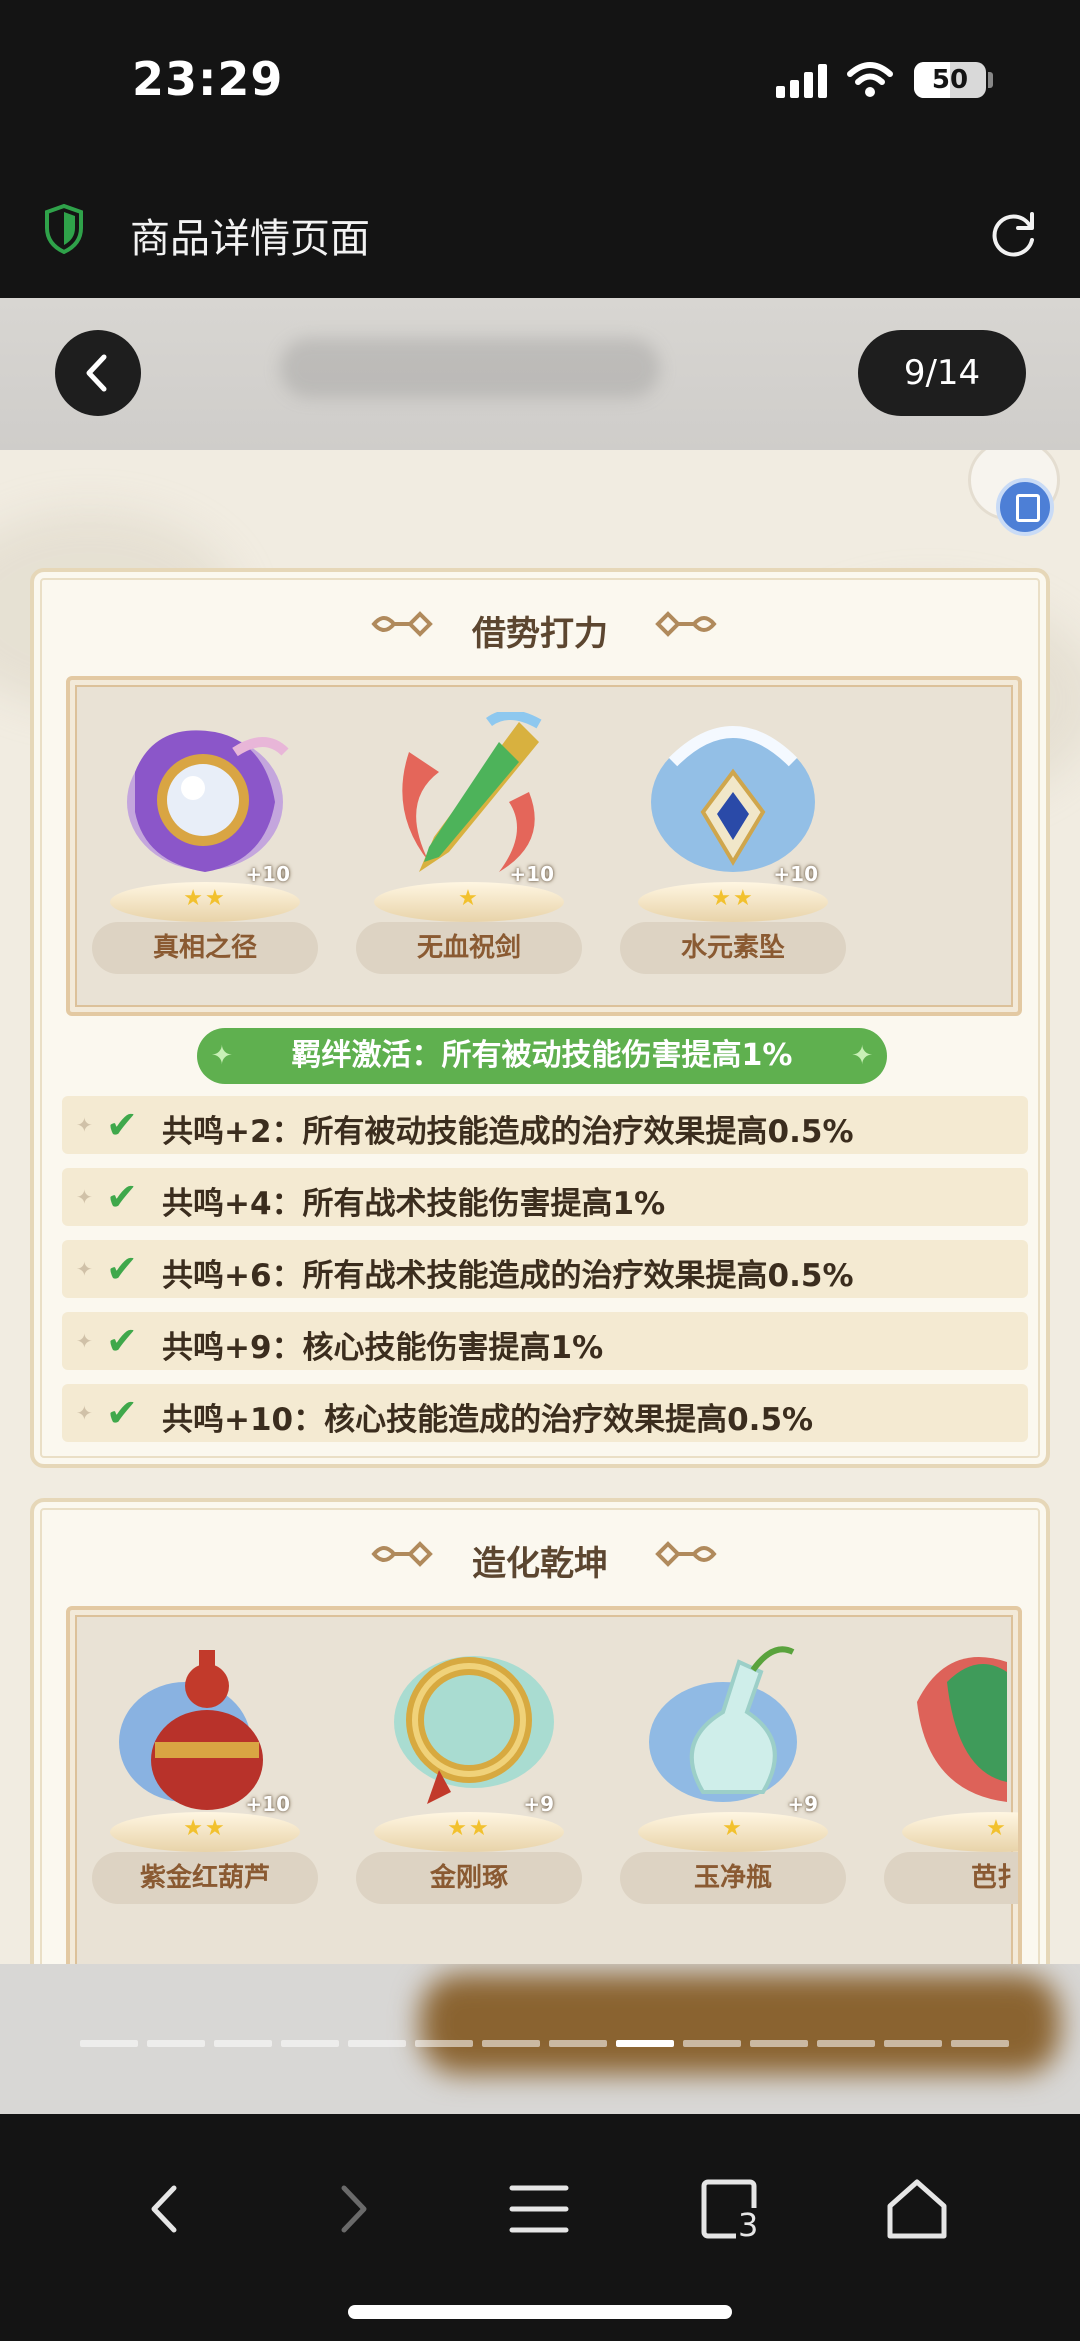 Image resolution: width=1080 pixels, height=2341 pixels. I want to click on item-name: 芭扌, so click(951, 1878).